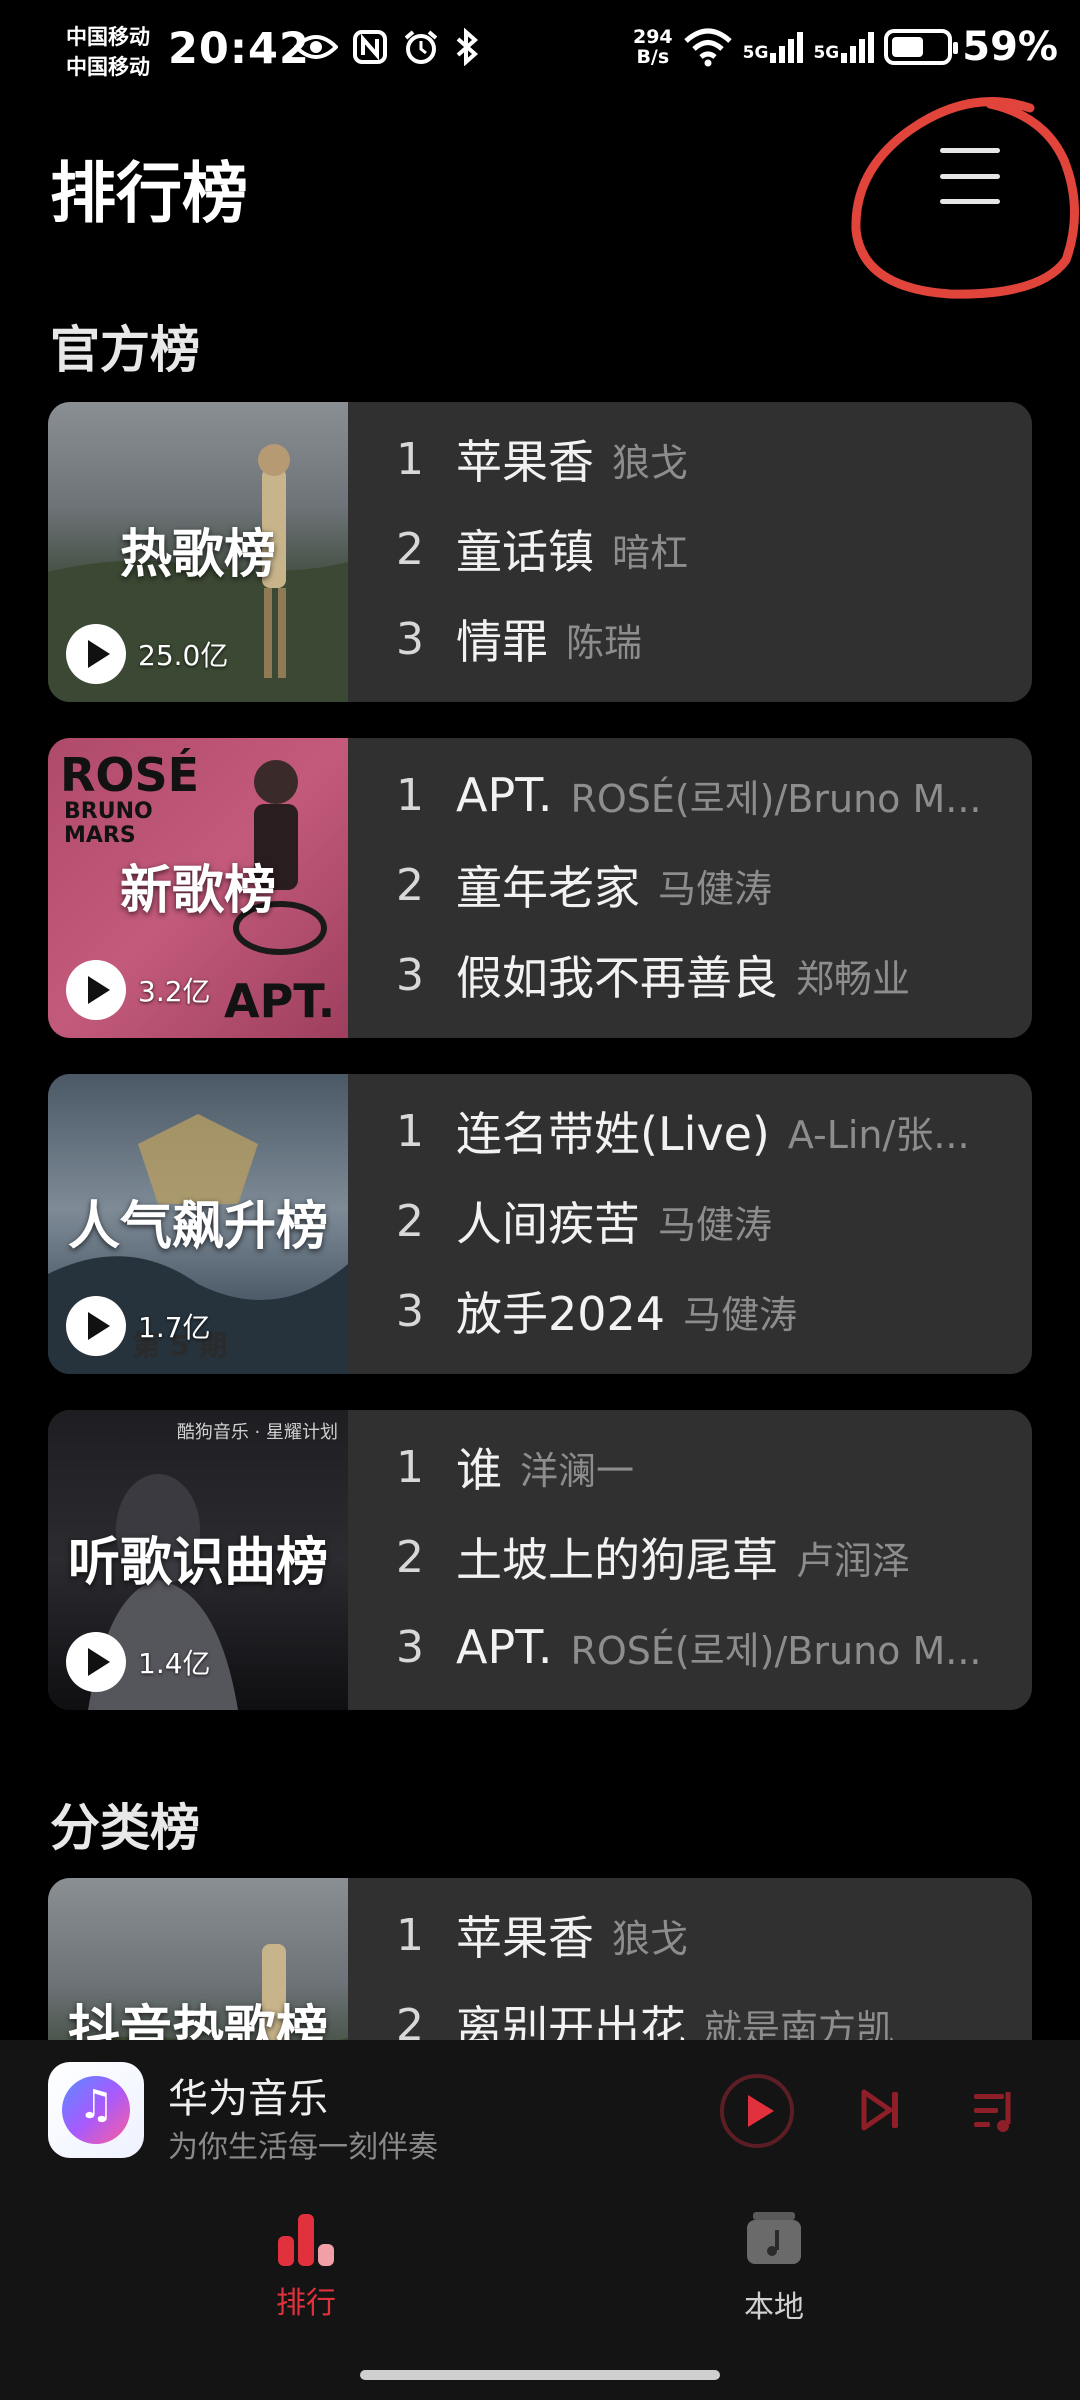 The height and width of the screenshot is (2400, 1080). Describe the element at coordinates (561, 1314) in the screenshot. I see `song-title: 放手2024` at that location.